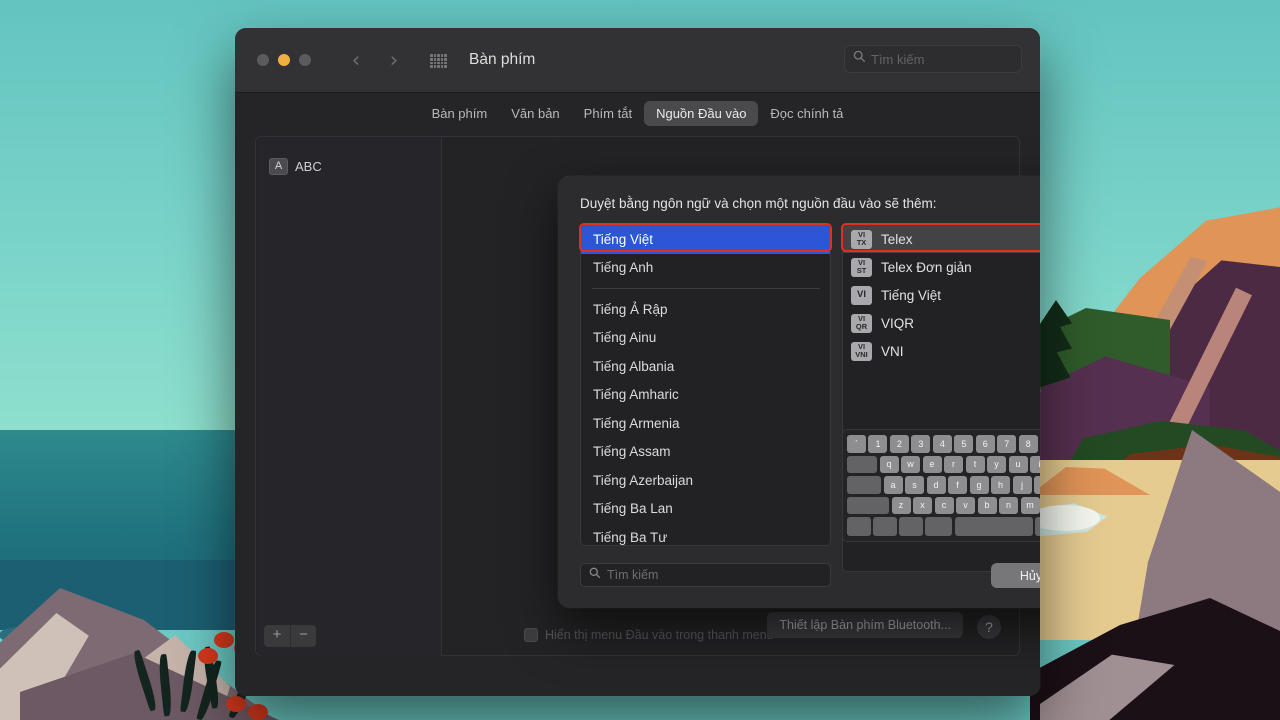 Image resolution: width=1280 pixels, height=720 pixels. Describe the element at coordinates (979, 485) in the screenshot. I see `key: g` at that location.